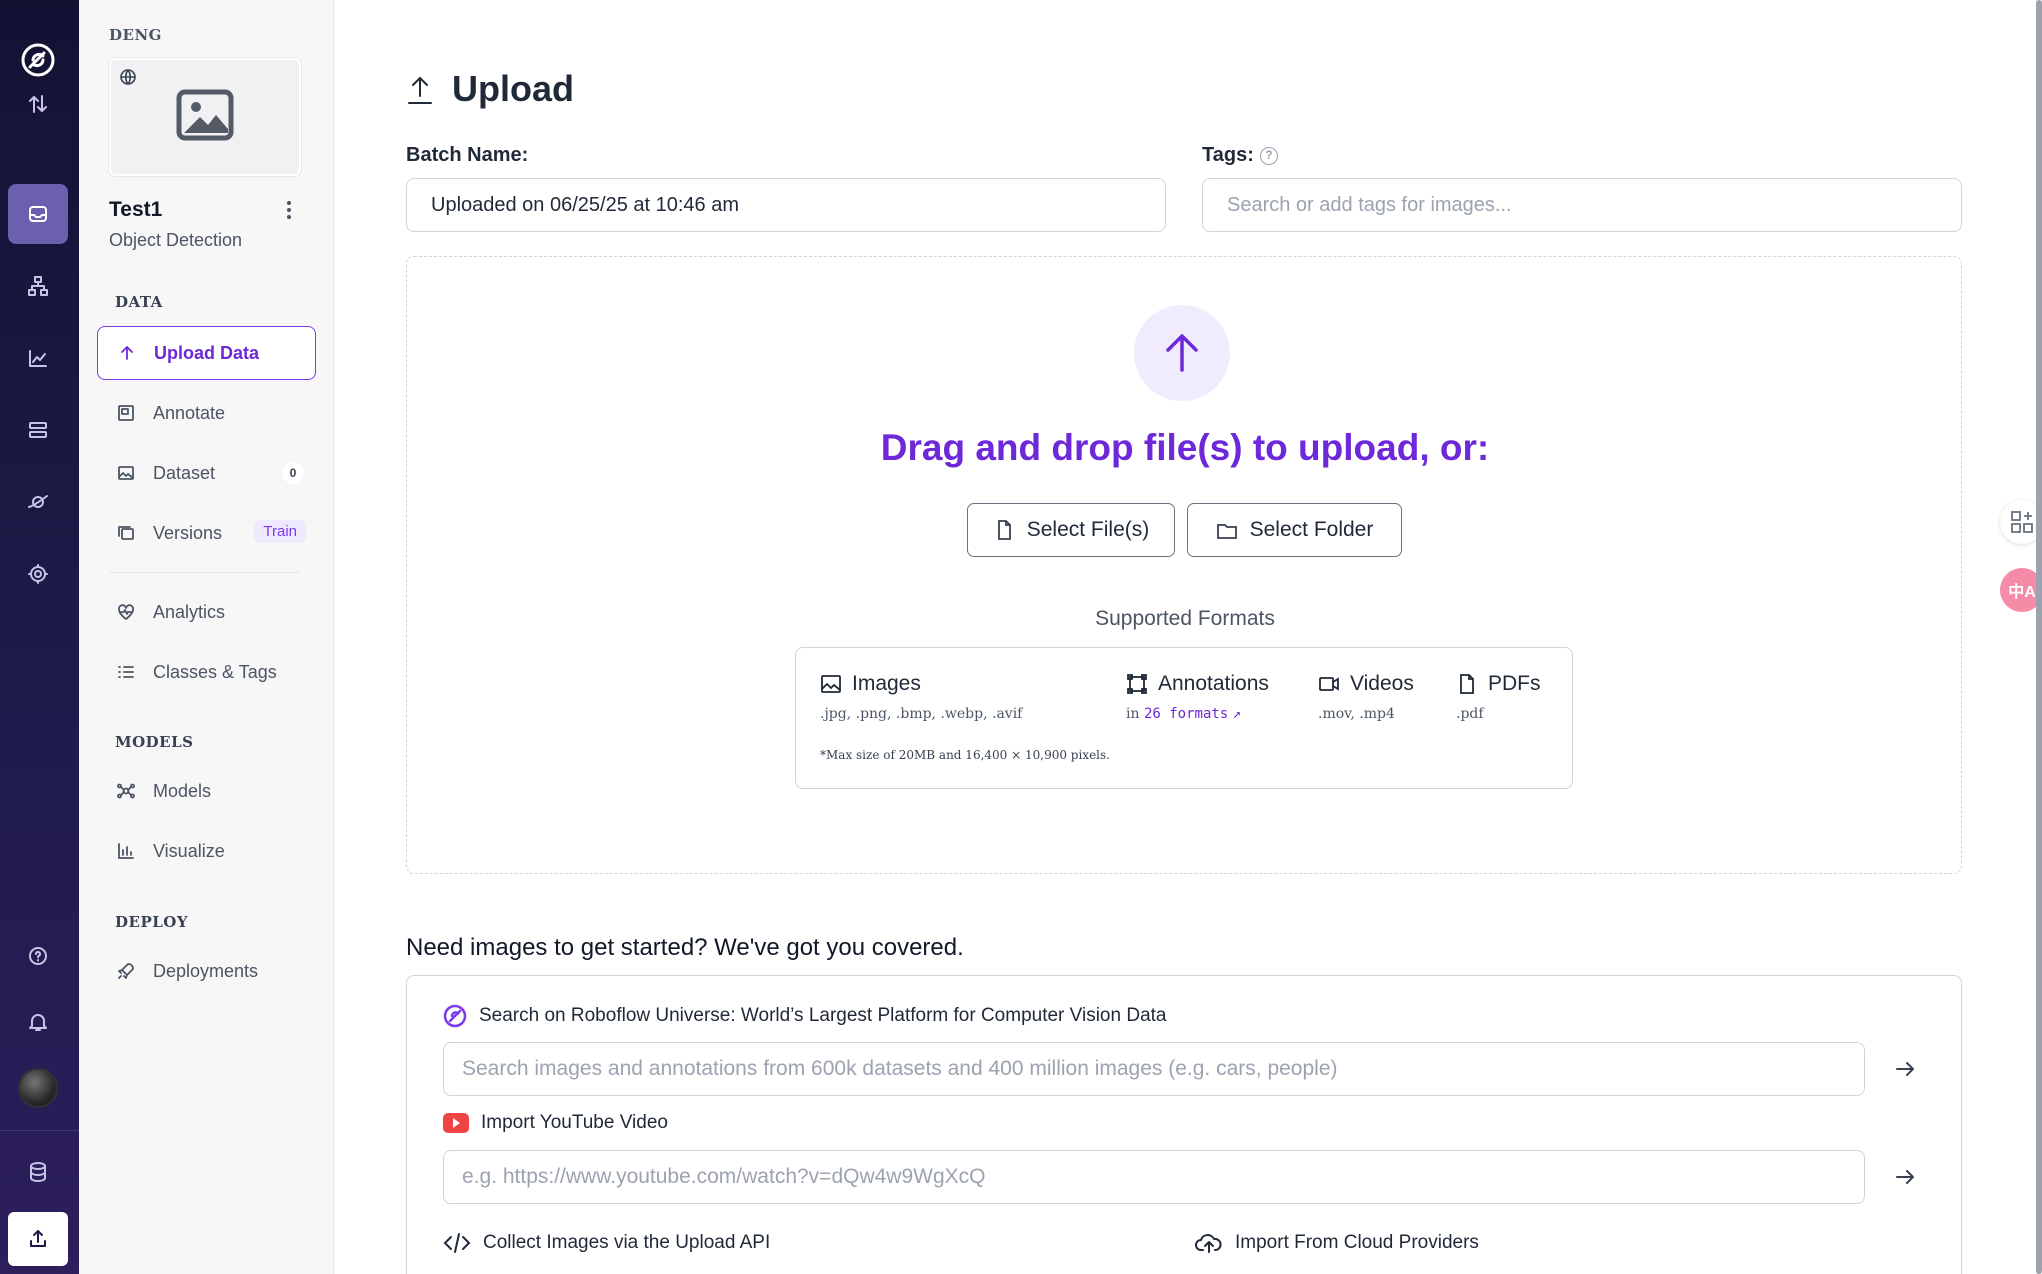 The image size is (2042, 1274). I want to click on models-icon, so click(126, 791).